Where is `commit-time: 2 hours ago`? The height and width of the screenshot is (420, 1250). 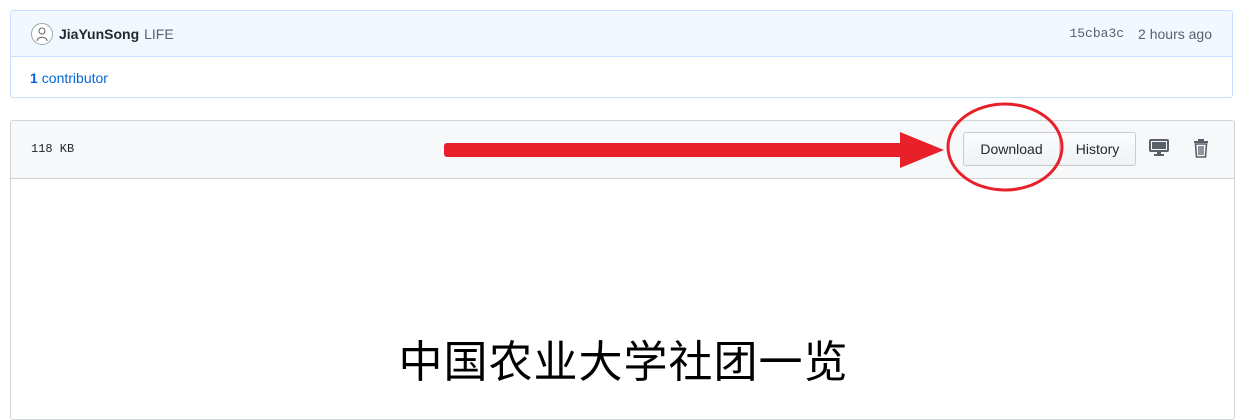
commit-time: 2 hours ago is located at coordinates (1175, 33).